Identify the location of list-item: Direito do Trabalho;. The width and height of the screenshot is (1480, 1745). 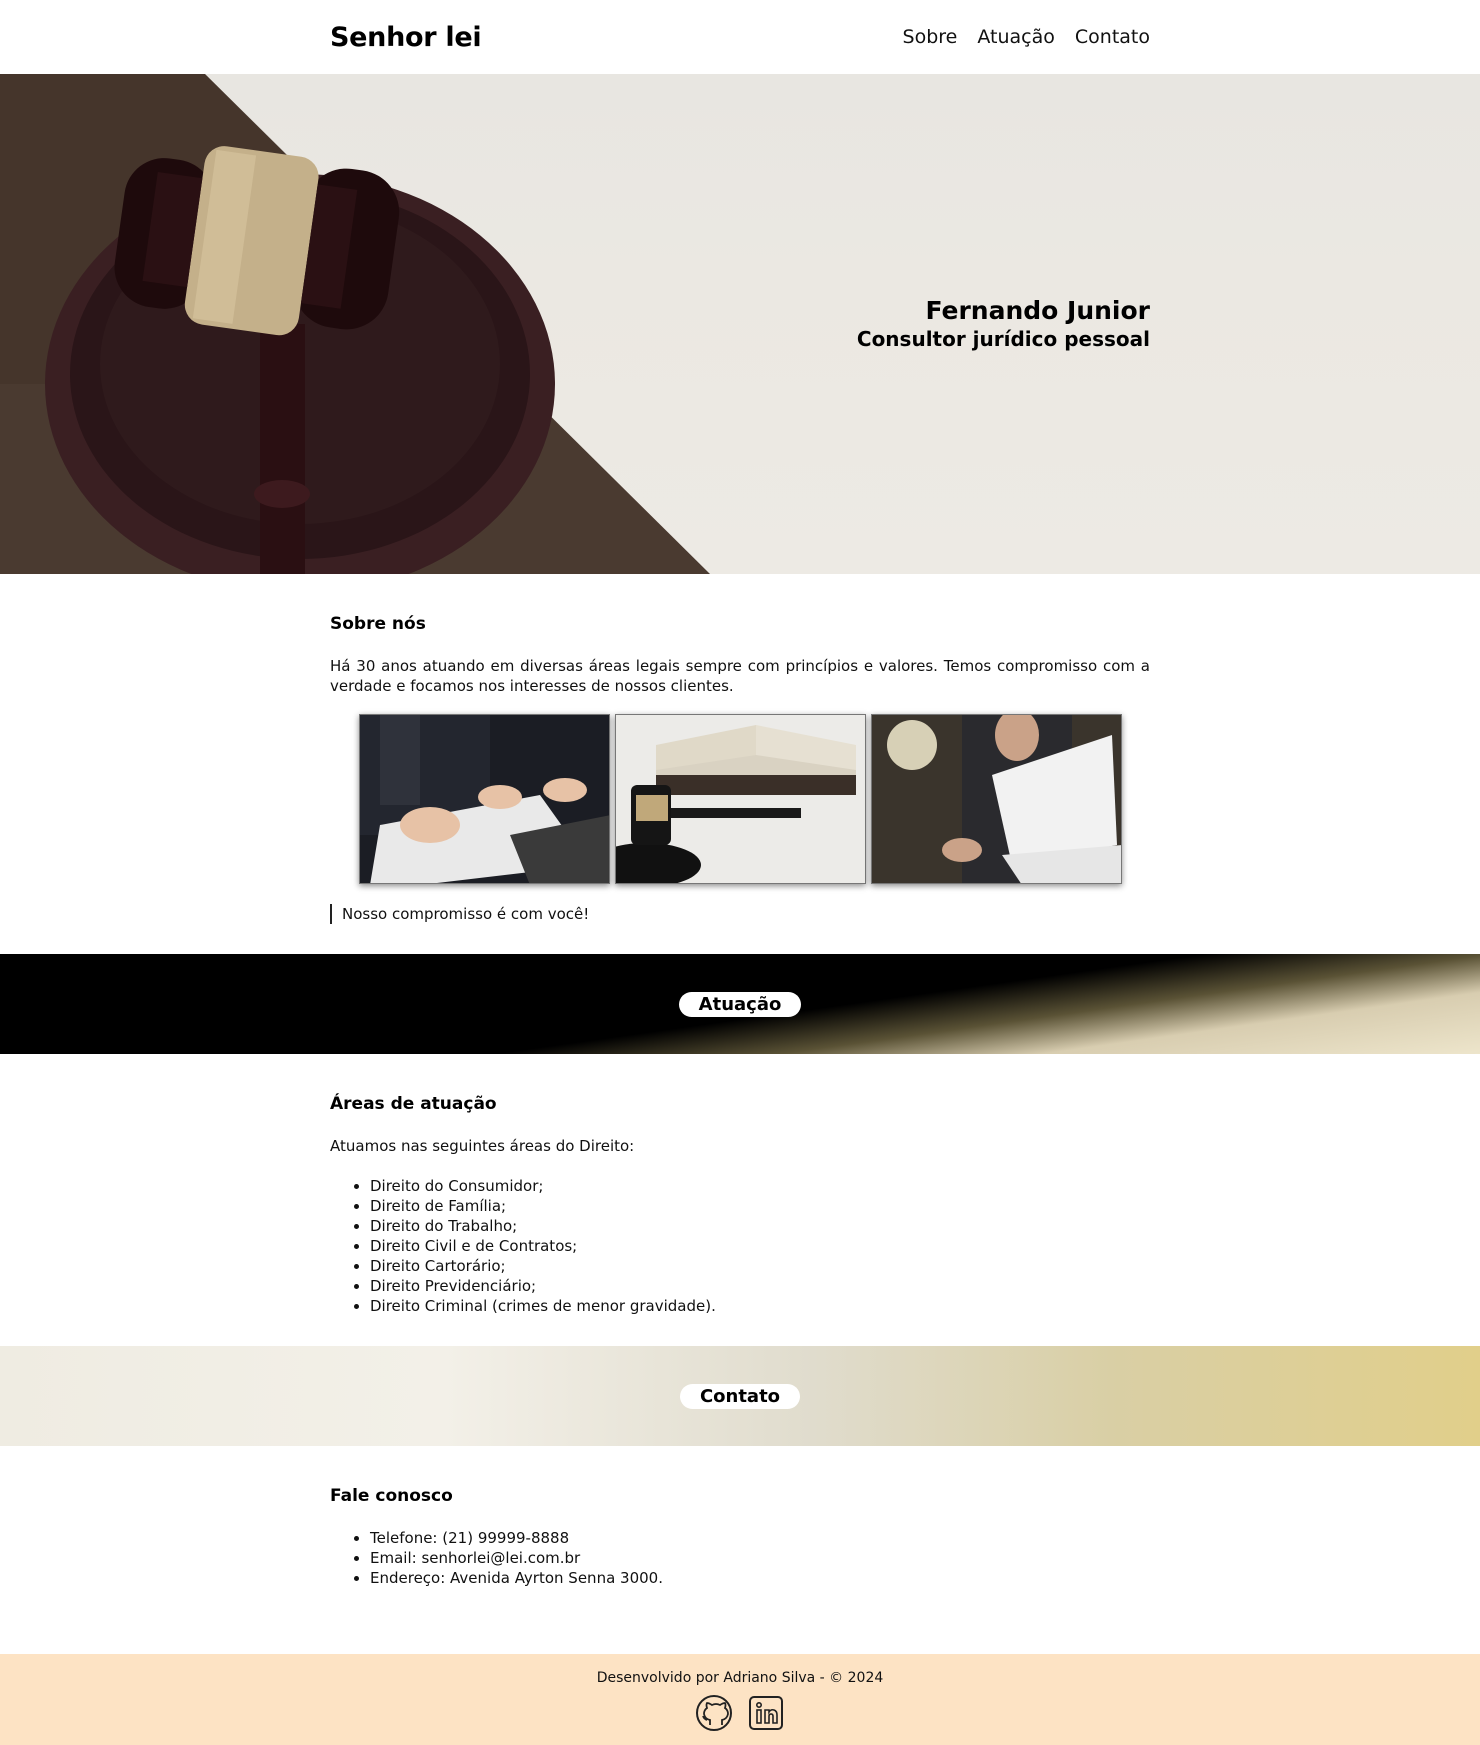
(760, 1226).